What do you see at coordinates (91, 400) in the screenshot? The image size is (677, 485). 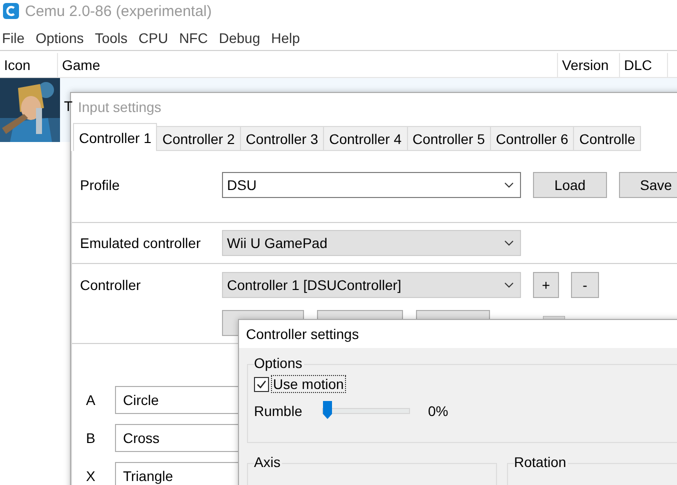 I see `button-label: A` at bounding box center [91, 400].